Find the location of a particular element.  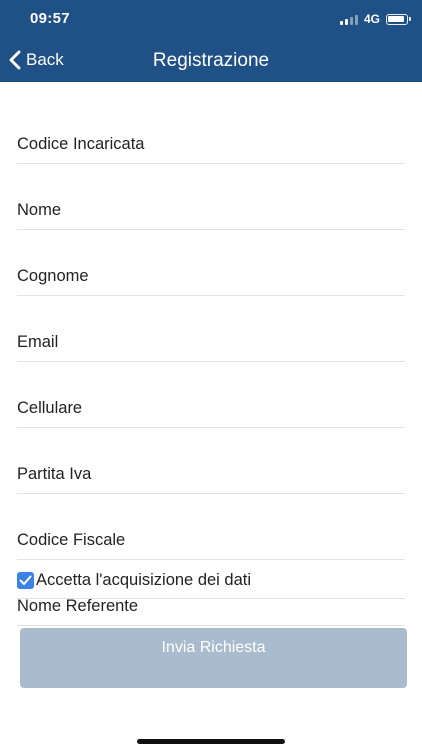

consent-checkbox is located at coordinates (25, 580).